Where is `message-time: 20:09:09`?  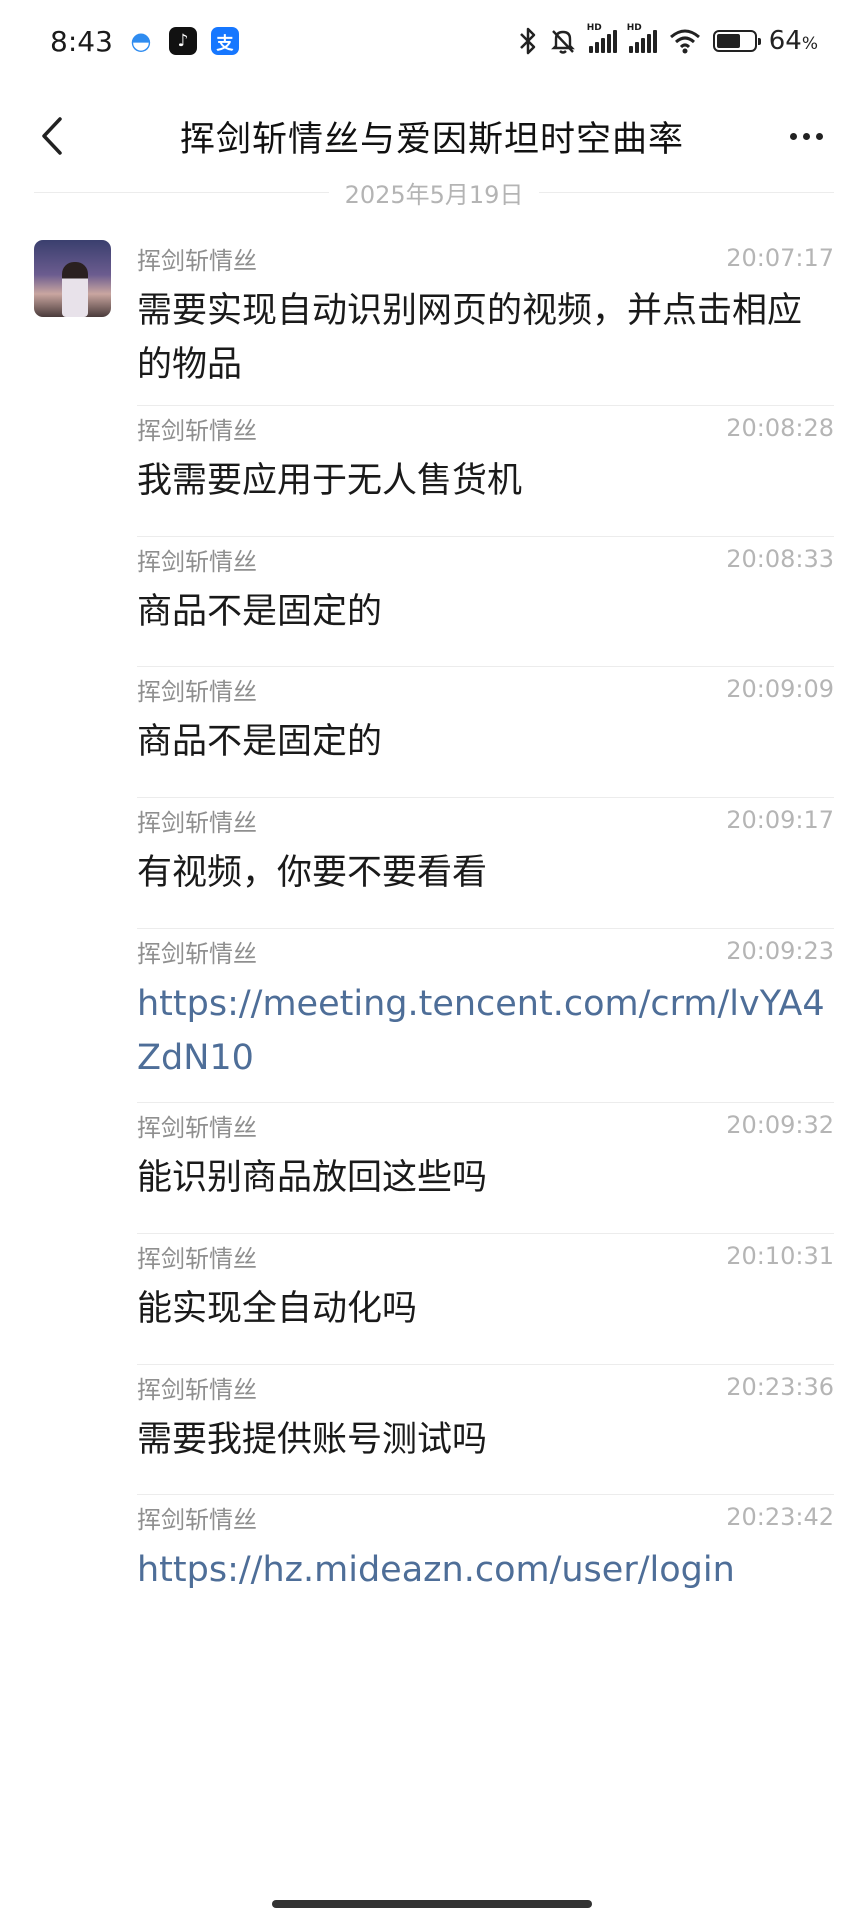
message-time: 20:09:09 is located at coordinates (780, 689).